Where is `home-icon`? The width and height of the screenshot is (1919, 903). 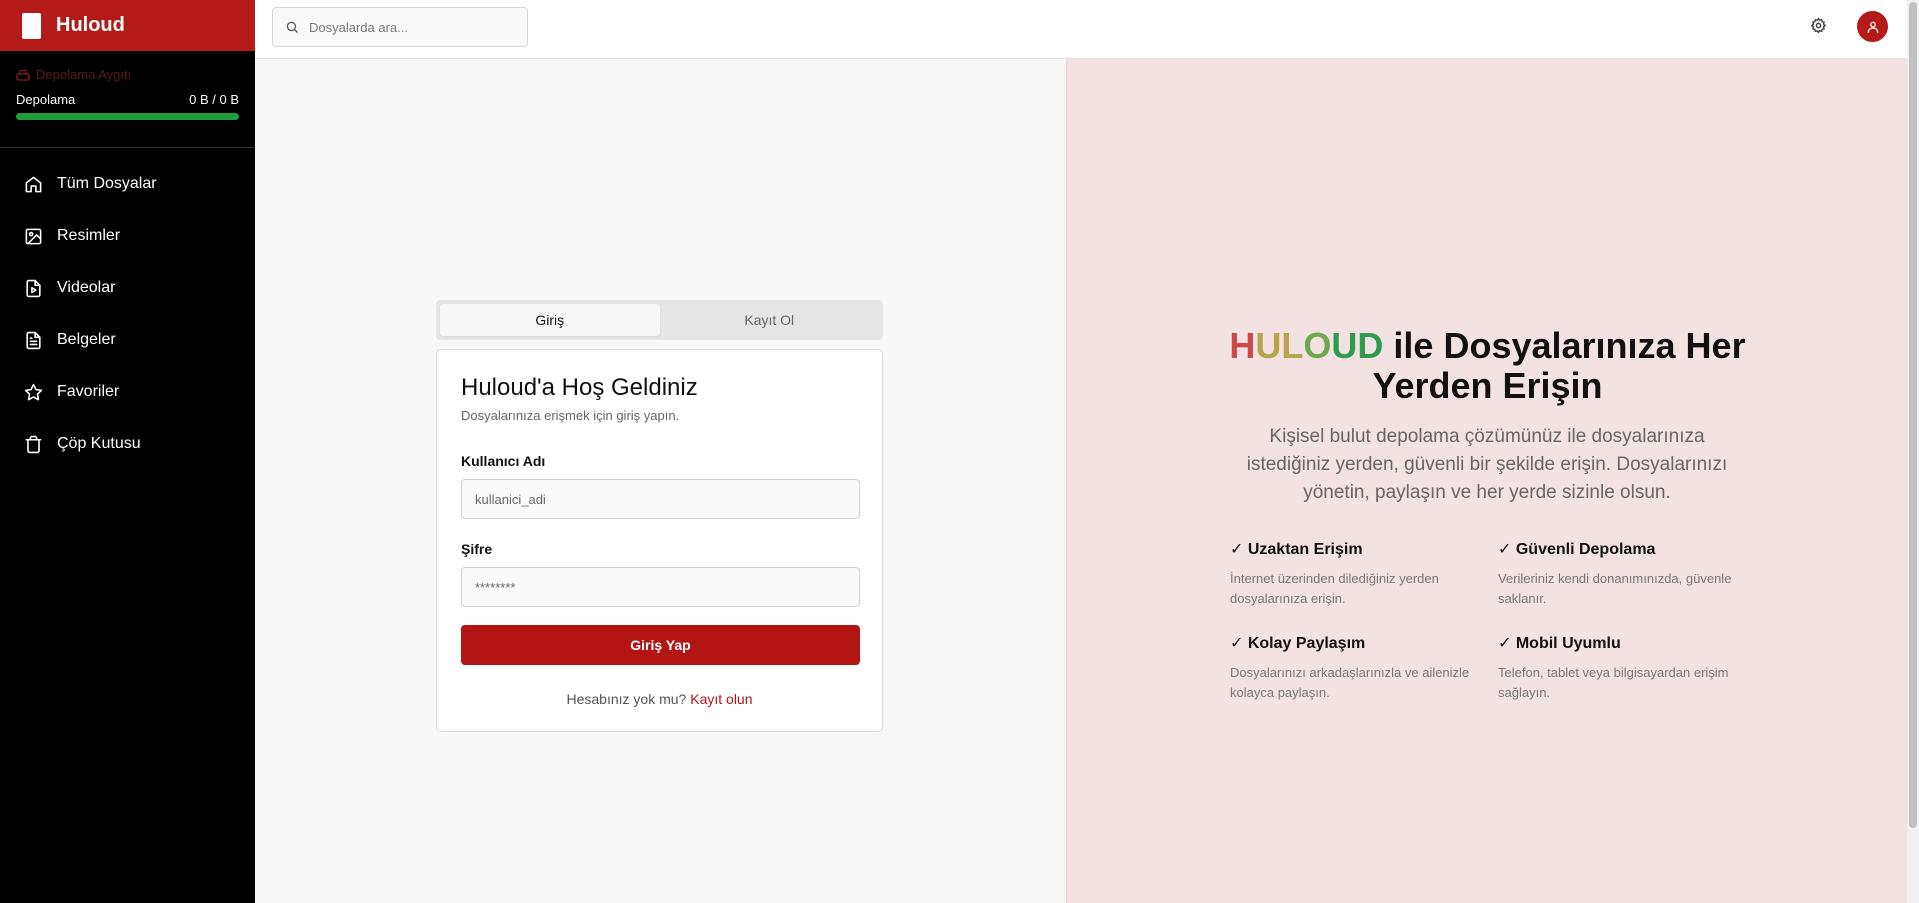
home-icon is located at coordinates (33, 184).